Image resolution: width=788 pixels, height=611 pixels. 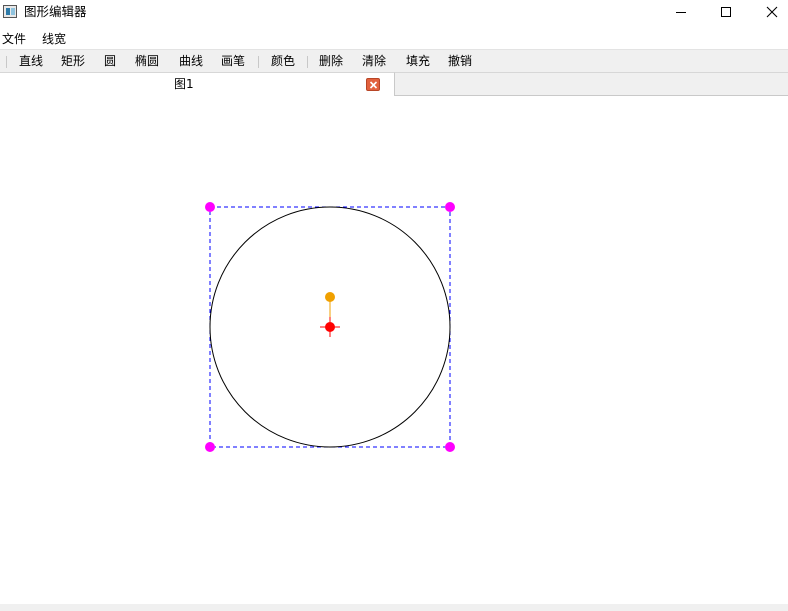 I want to click on toolbar: 直线 矩形 圆 椭圆 曲线 画笔 颜色 删除 清除 填充 撤销, so click(x=394, y=60).